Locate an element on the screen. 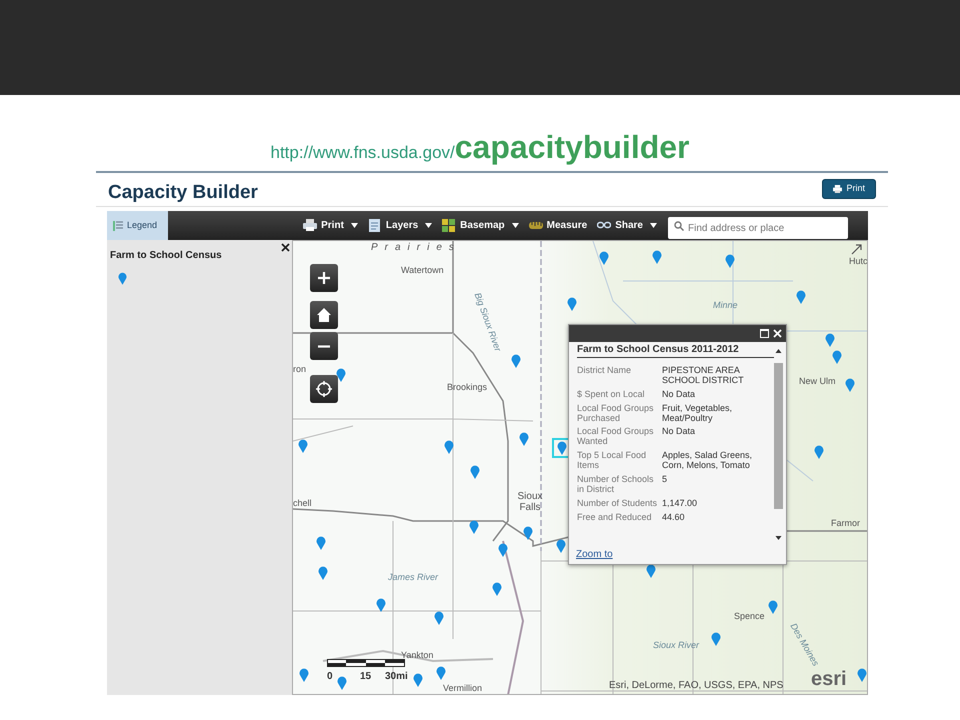 Image resolution: width=960 pixels, height=720 pixels. field-label: Free and Reduced is located at coordinates (615, 517).